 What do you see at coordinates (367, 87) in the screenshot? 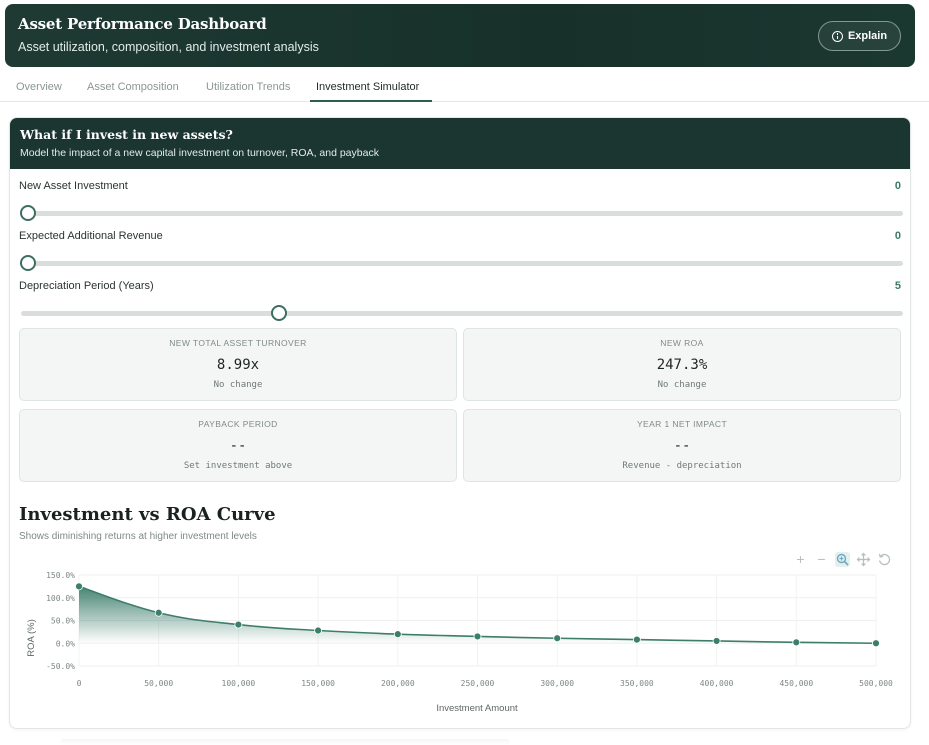
I see `tab-investment-simulator: Investment Simulator` at bounding box center [367, 87].